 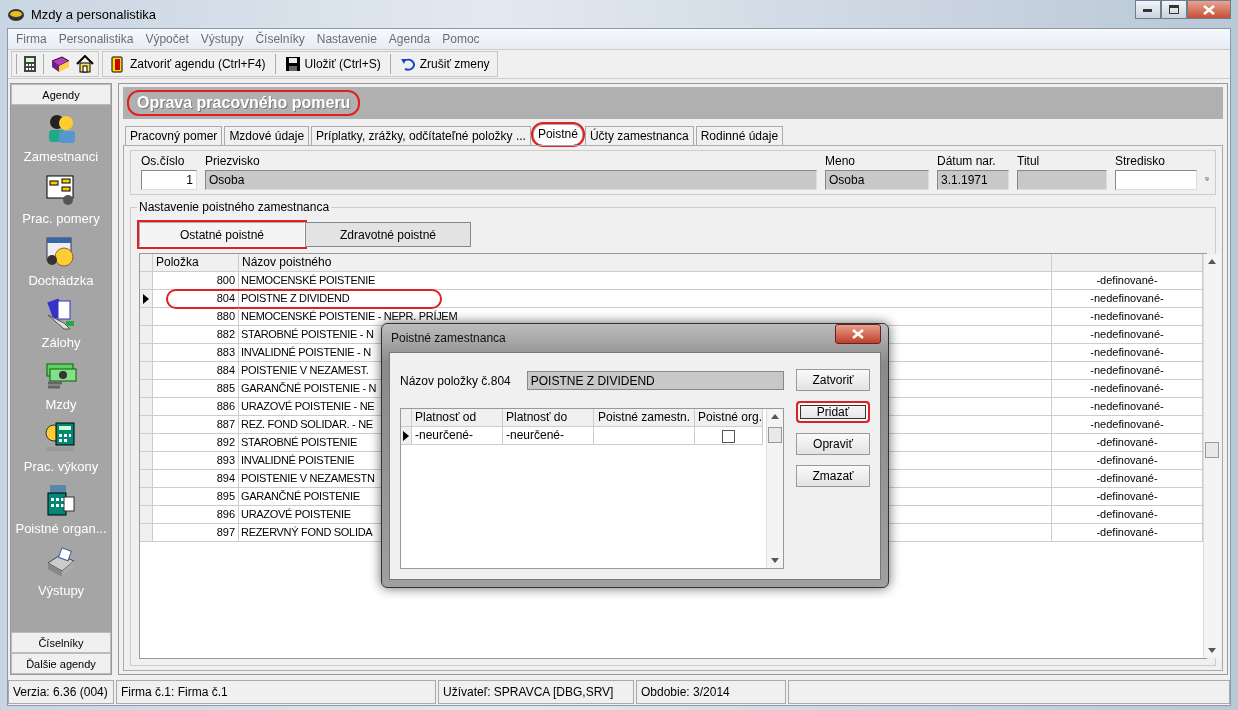 I want to click on field-label: Titul, so click(x=1029, y=161).